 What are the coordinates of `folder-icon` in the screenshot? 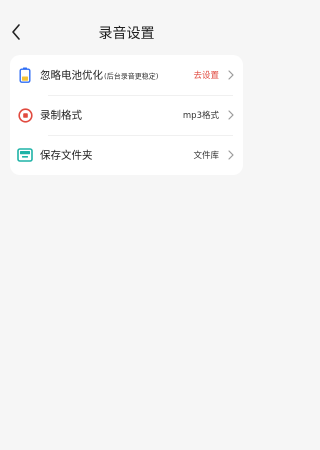 It's located at (25, 155).